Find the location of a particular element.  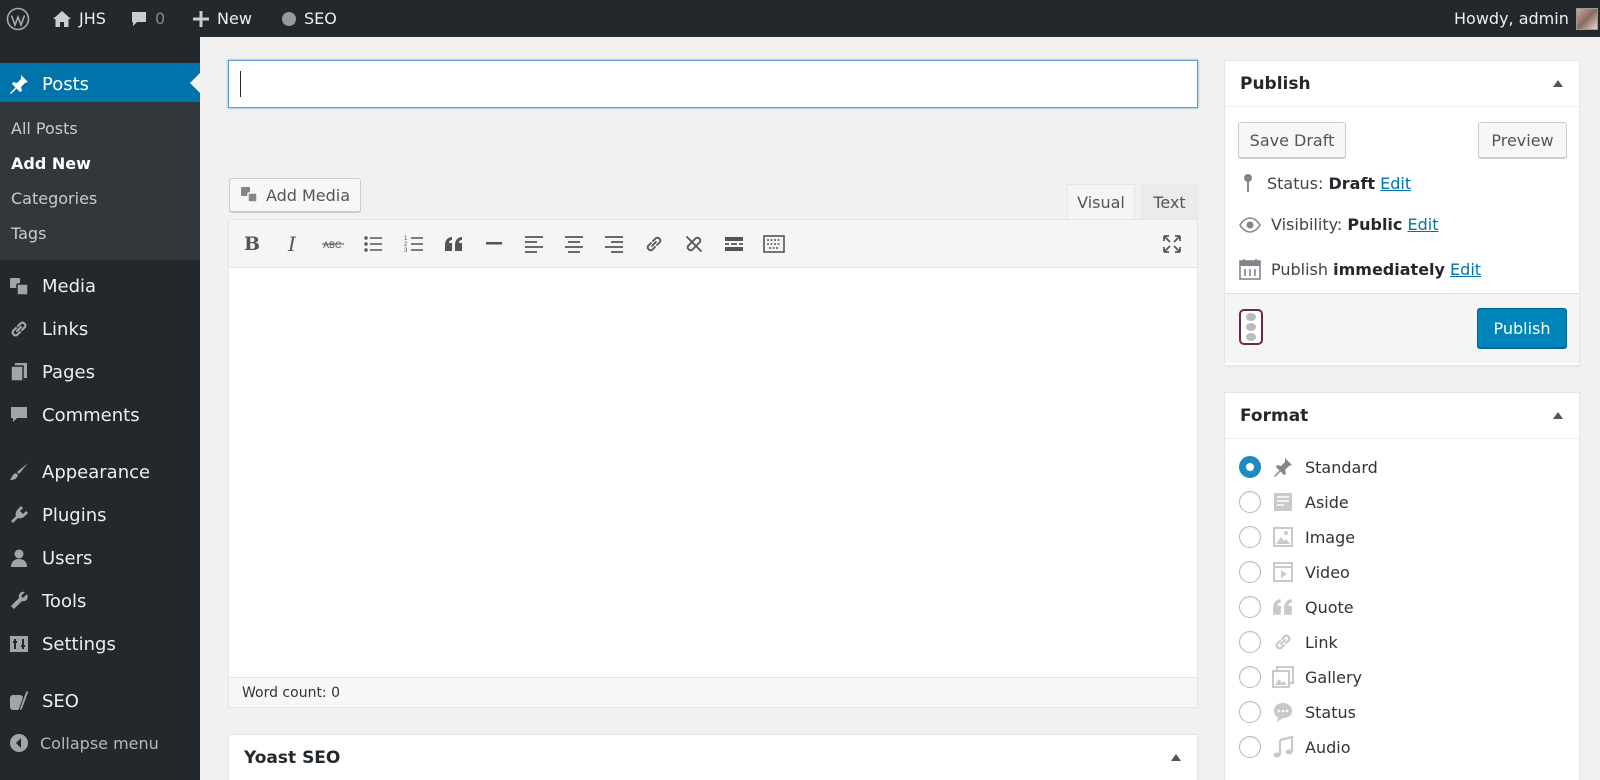

distraction-free-button is located at coordinates (1172, 244).